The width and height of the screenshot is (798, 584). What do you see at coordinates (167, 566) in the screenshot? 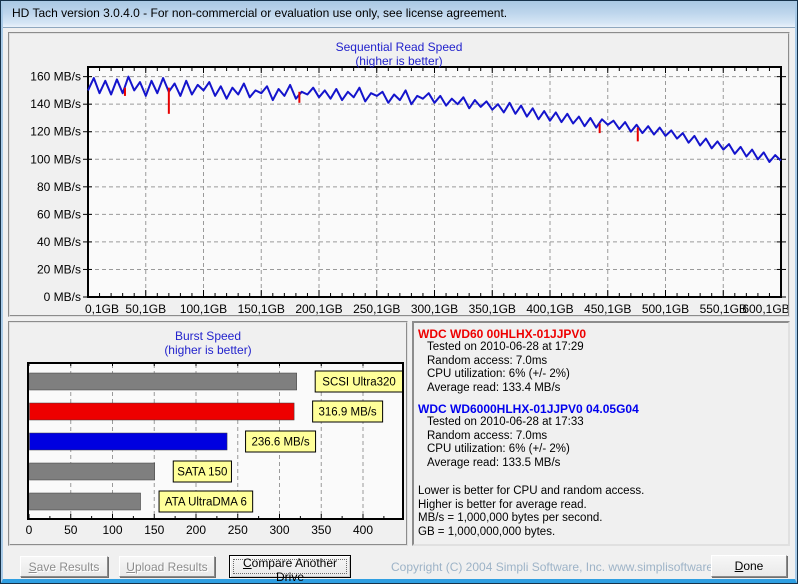
I see `upload-results-button: Upload Results` at bounding box center [167, 566].